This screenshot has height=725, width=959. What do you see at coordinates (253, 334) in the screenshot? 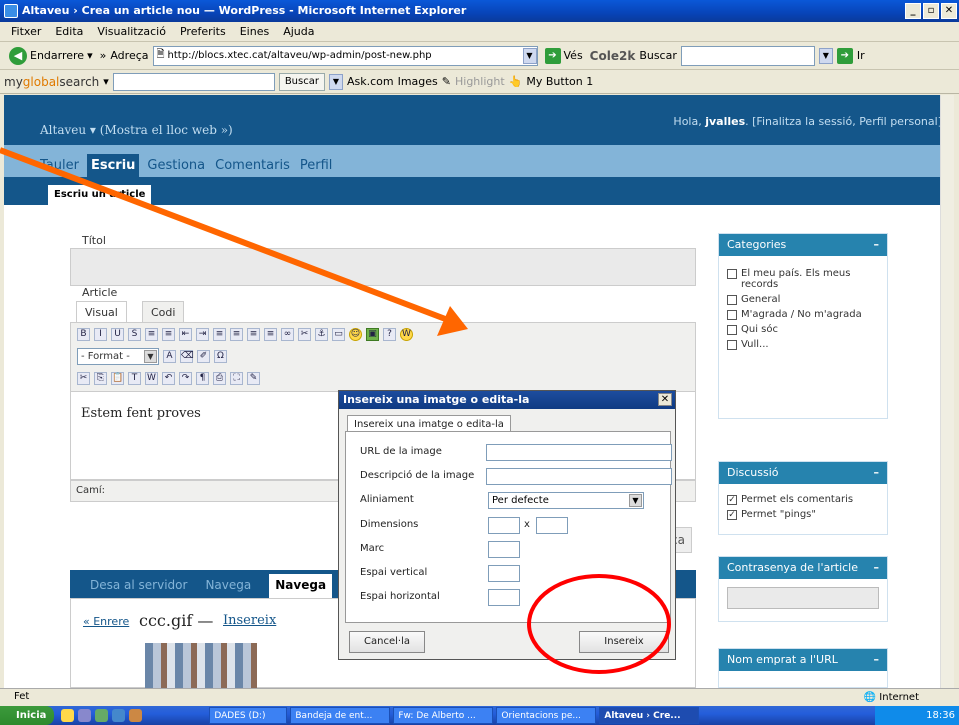
I see `align-right-icon: ≡` at bounding box center [253, 334].